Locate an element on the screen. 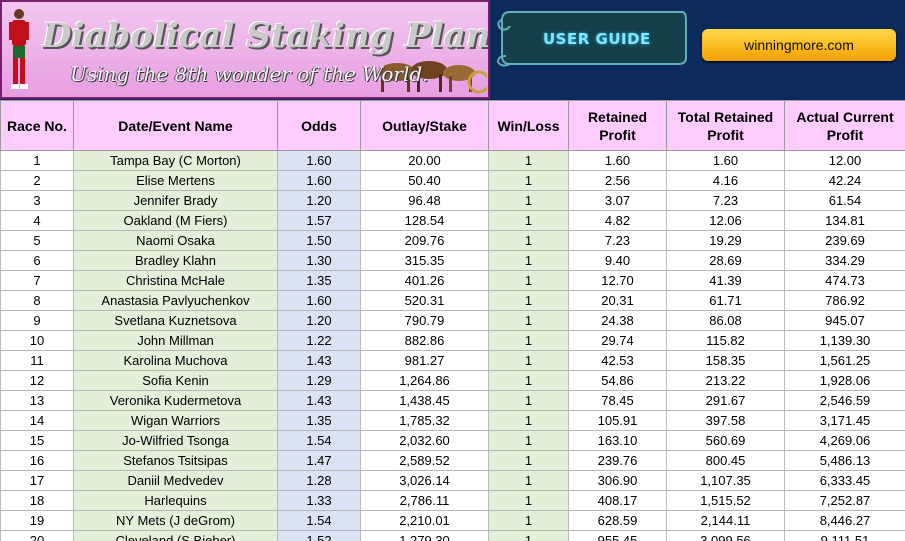 This screenshot has height=541, width=905. actual-profit-cell: 4,269.06 is located at coordinates (844, 440).